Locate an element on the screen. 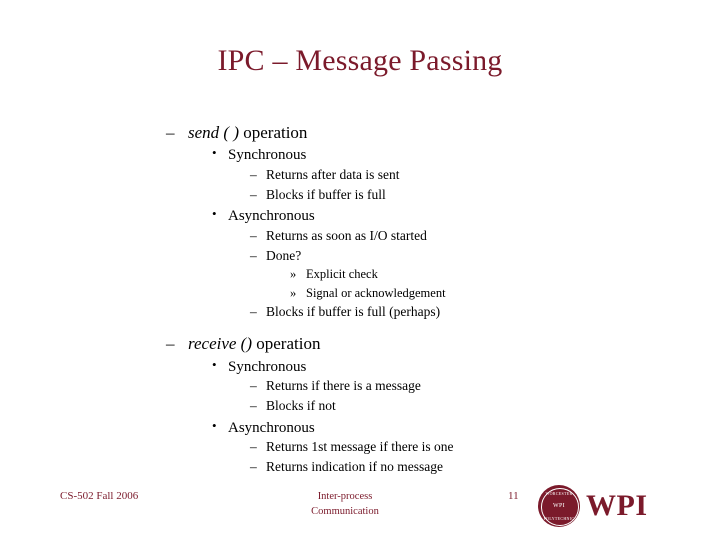 The width and height of the screenshot is (720, 540). receive-synchronous-heading: • Synchronous is located at coordinates (420, 366).